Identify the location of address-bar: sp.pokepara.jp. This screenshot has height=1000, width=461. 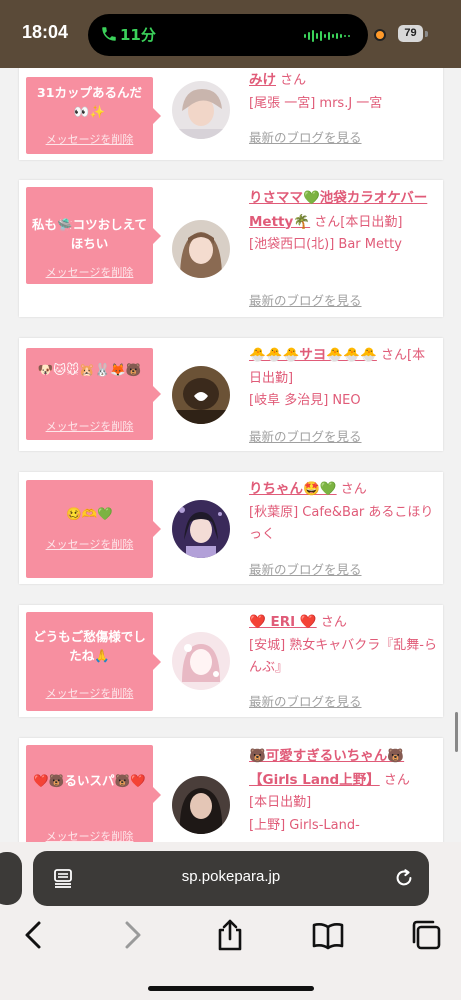
(231, 878).